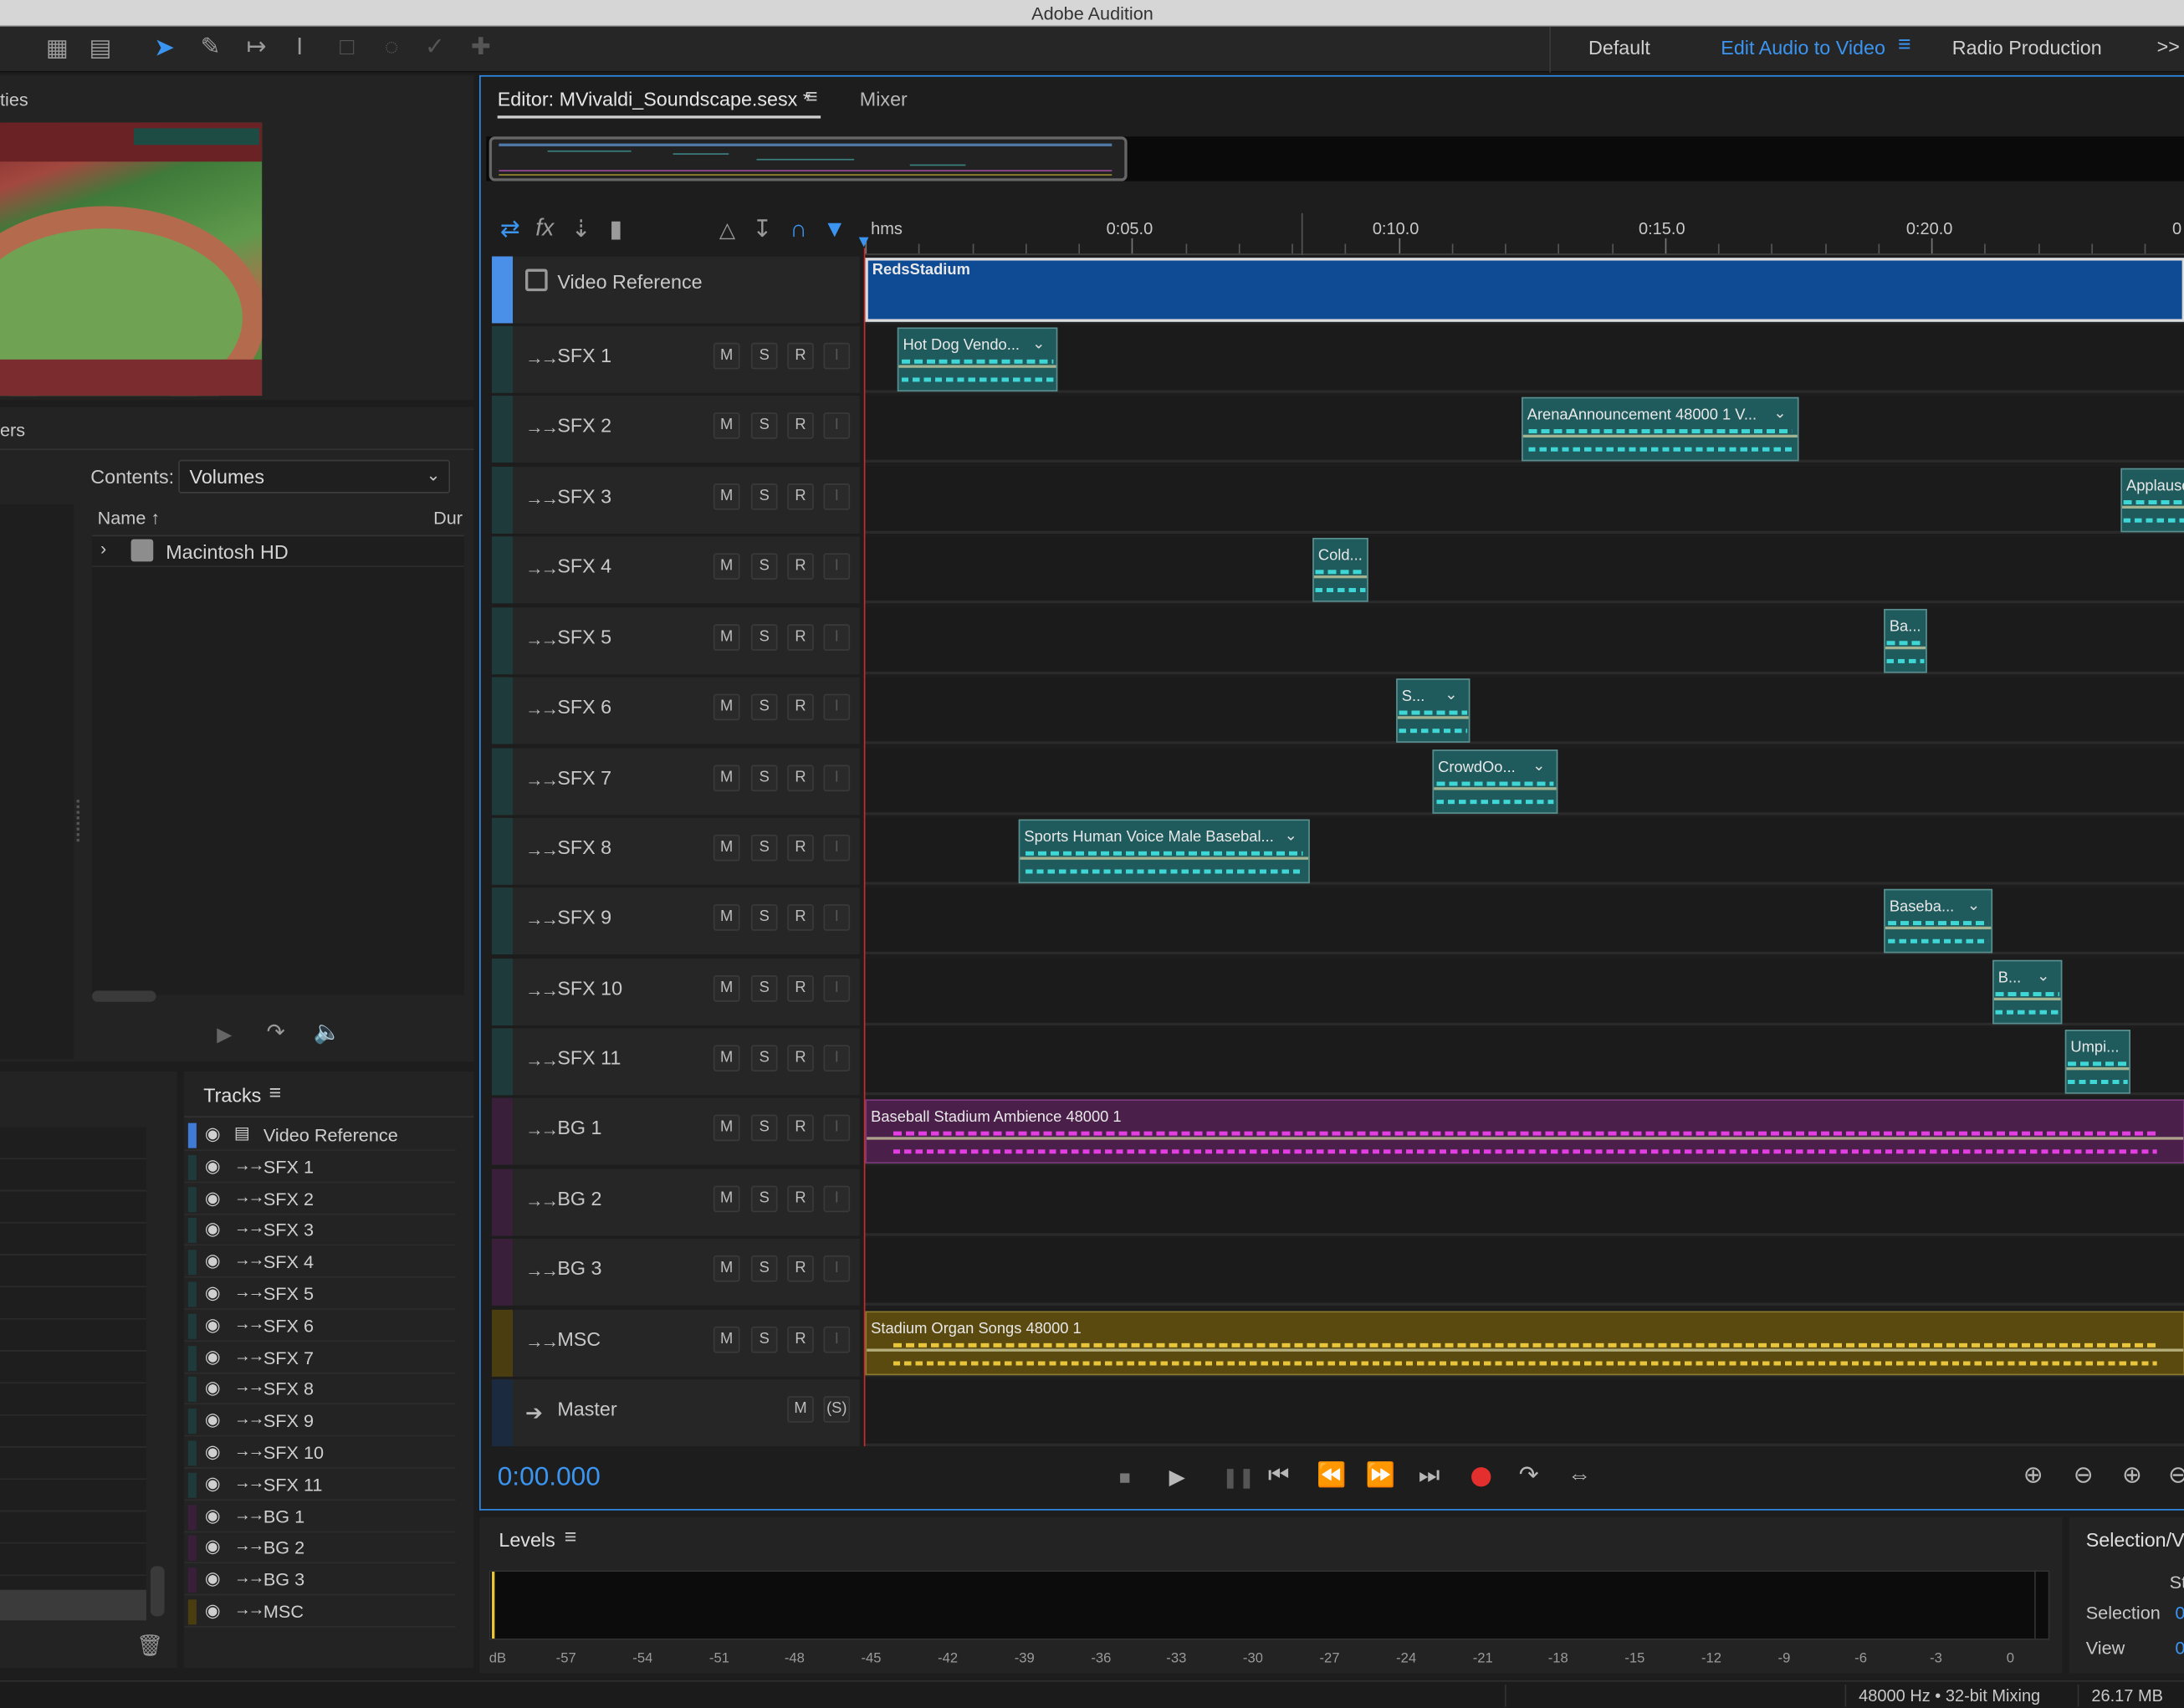  I want to click on track-name: SFX 3, so click(584, 496).